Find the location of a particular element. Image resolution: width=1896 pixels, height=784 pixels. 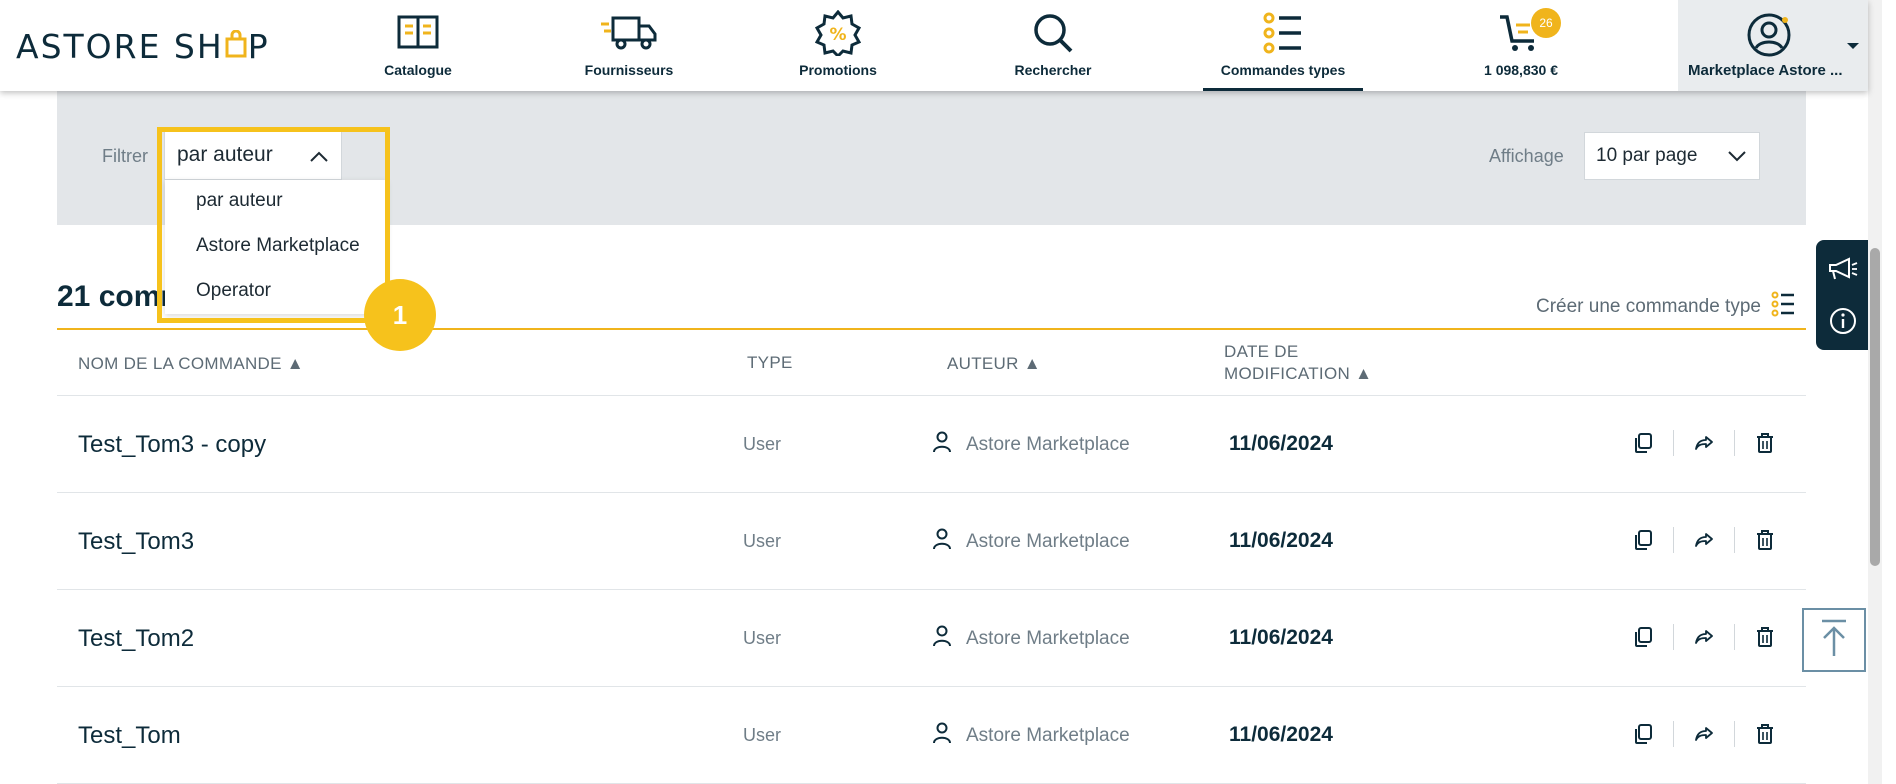

nav-cart: 26 1 098,830 € is located at coordinates (1521, 45).